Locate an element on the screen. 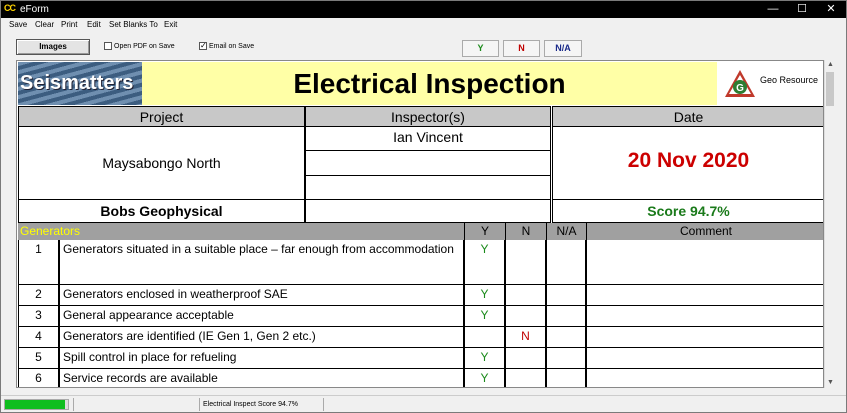 This screenshot has height=413, width=847. window-title: eForm is located at coordinates (34, 9).